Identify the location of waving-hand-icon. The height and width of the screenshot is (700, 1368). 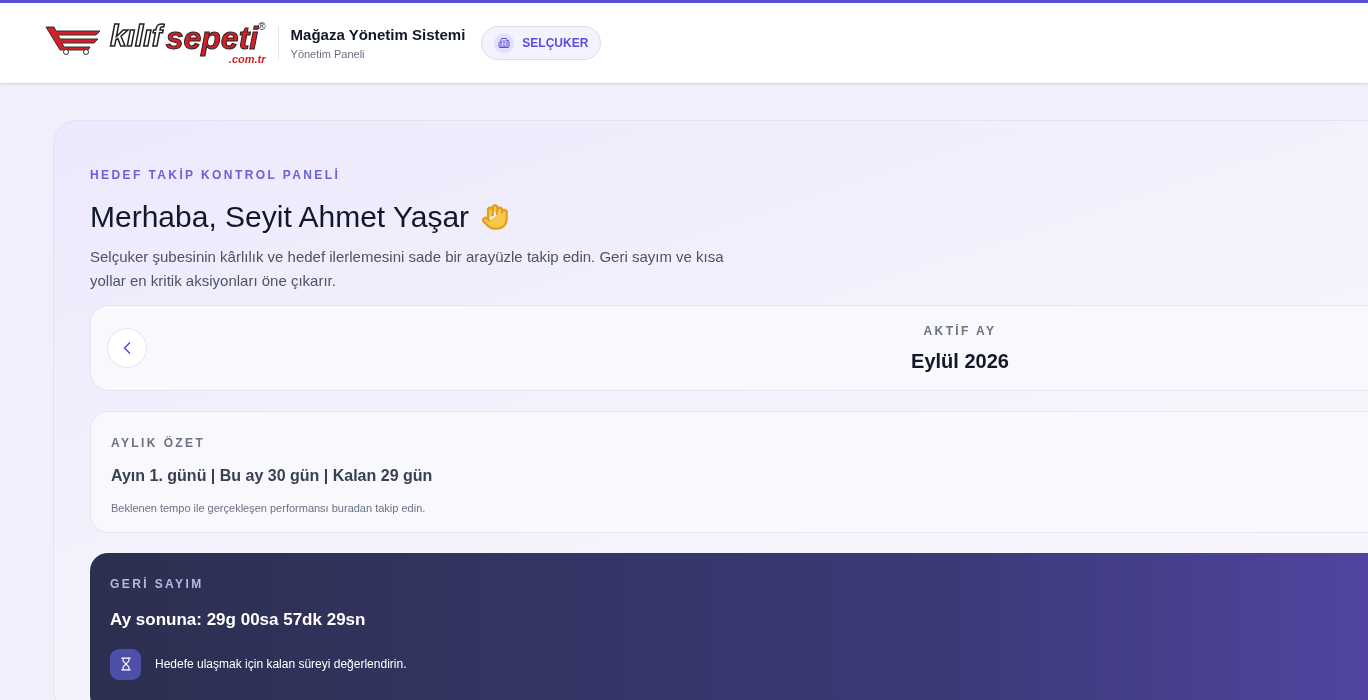
(495, 216).